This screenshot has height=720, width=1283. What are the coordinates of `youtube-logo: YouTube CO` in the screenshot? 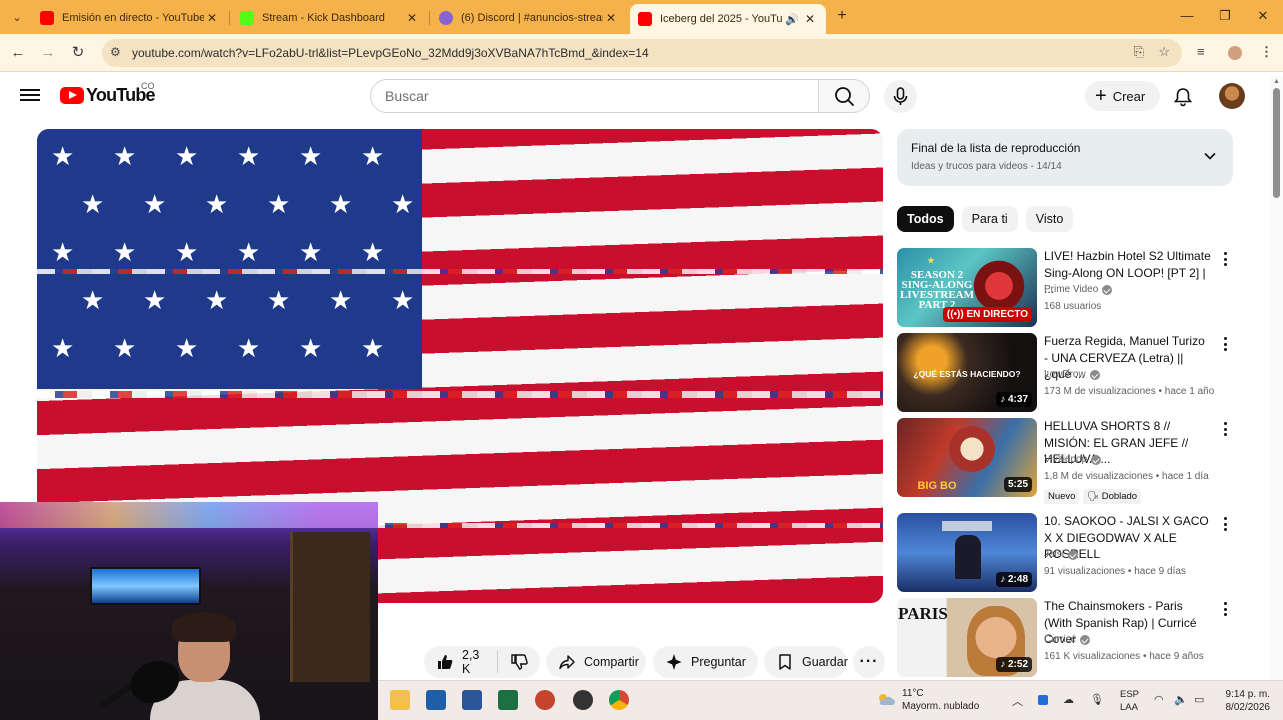 It's located at (108, 93).